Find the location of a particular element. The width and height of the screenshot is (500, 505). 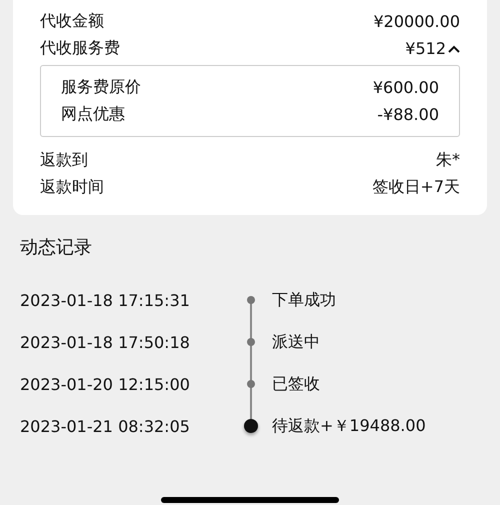

field-value: ¥512 is located at coordinates (425, 48).